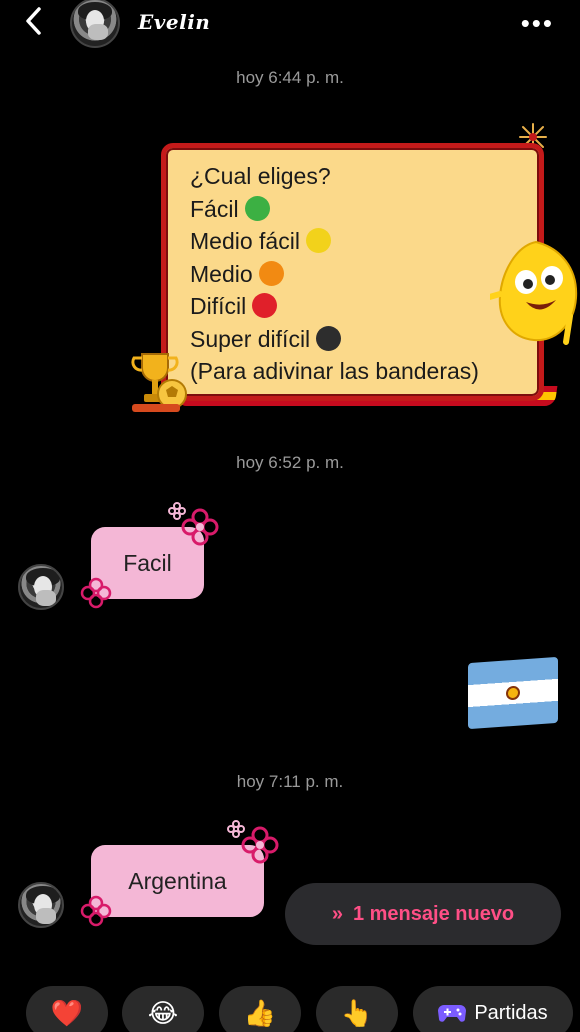 This screenshot has width=580, height=1032. I want to click on games-button-label: Partidas, so click(511, 1012).